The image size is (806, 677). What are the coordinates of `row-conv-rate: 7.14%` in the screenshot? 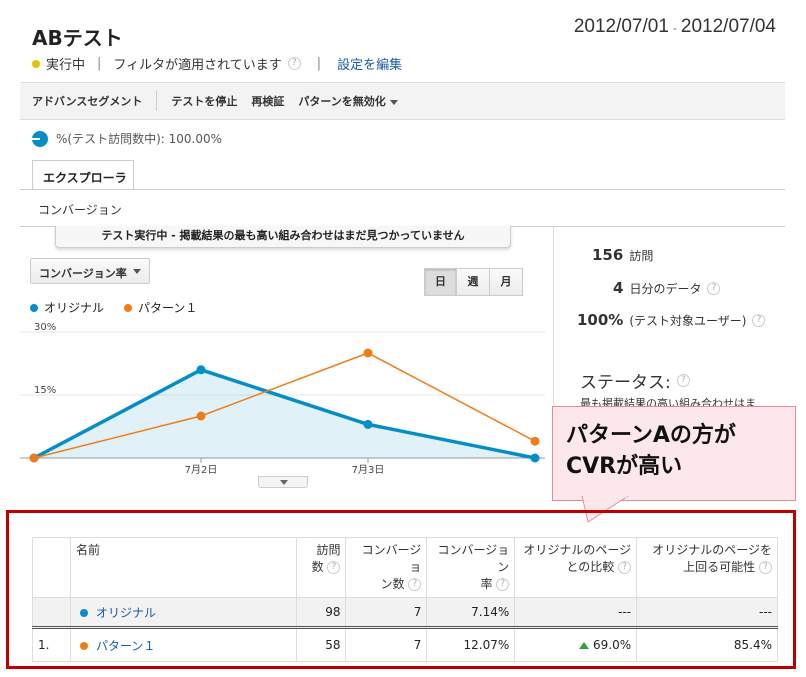 It's located at (471, 612).